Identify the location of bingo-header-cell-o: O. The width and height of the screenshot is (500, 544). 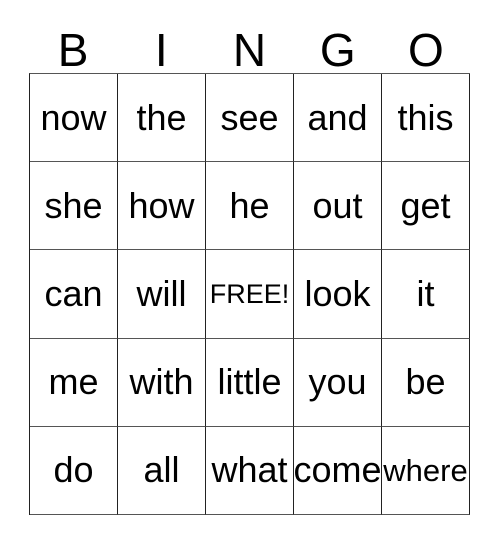
(426, 45).